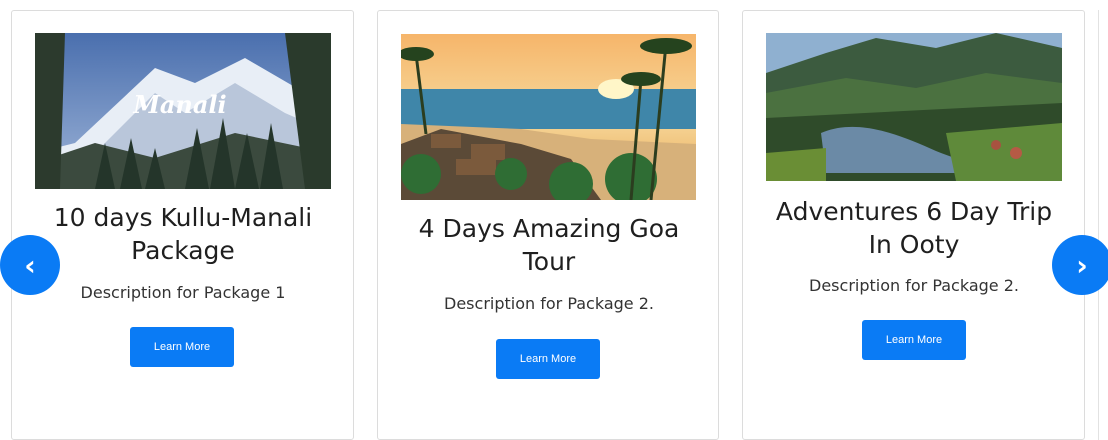 The width and height of the screenshot is (1108, 440). I want to click on package-title: 4 Days Amazing Goa Tour, so click(549, 245).